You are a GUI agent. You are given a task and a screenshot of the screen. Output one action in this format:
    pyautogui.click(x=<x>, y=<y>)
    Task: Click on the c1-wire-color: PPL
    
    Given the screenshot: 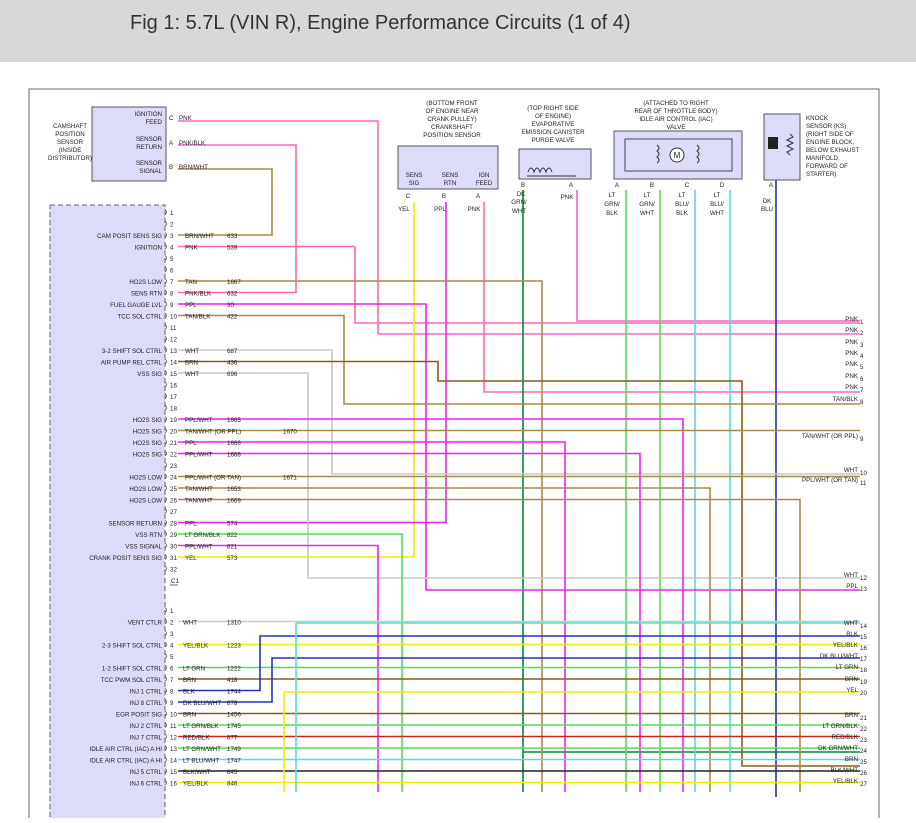 What is the action you would take?
    pyautogui.click(x=191, y=524)
    